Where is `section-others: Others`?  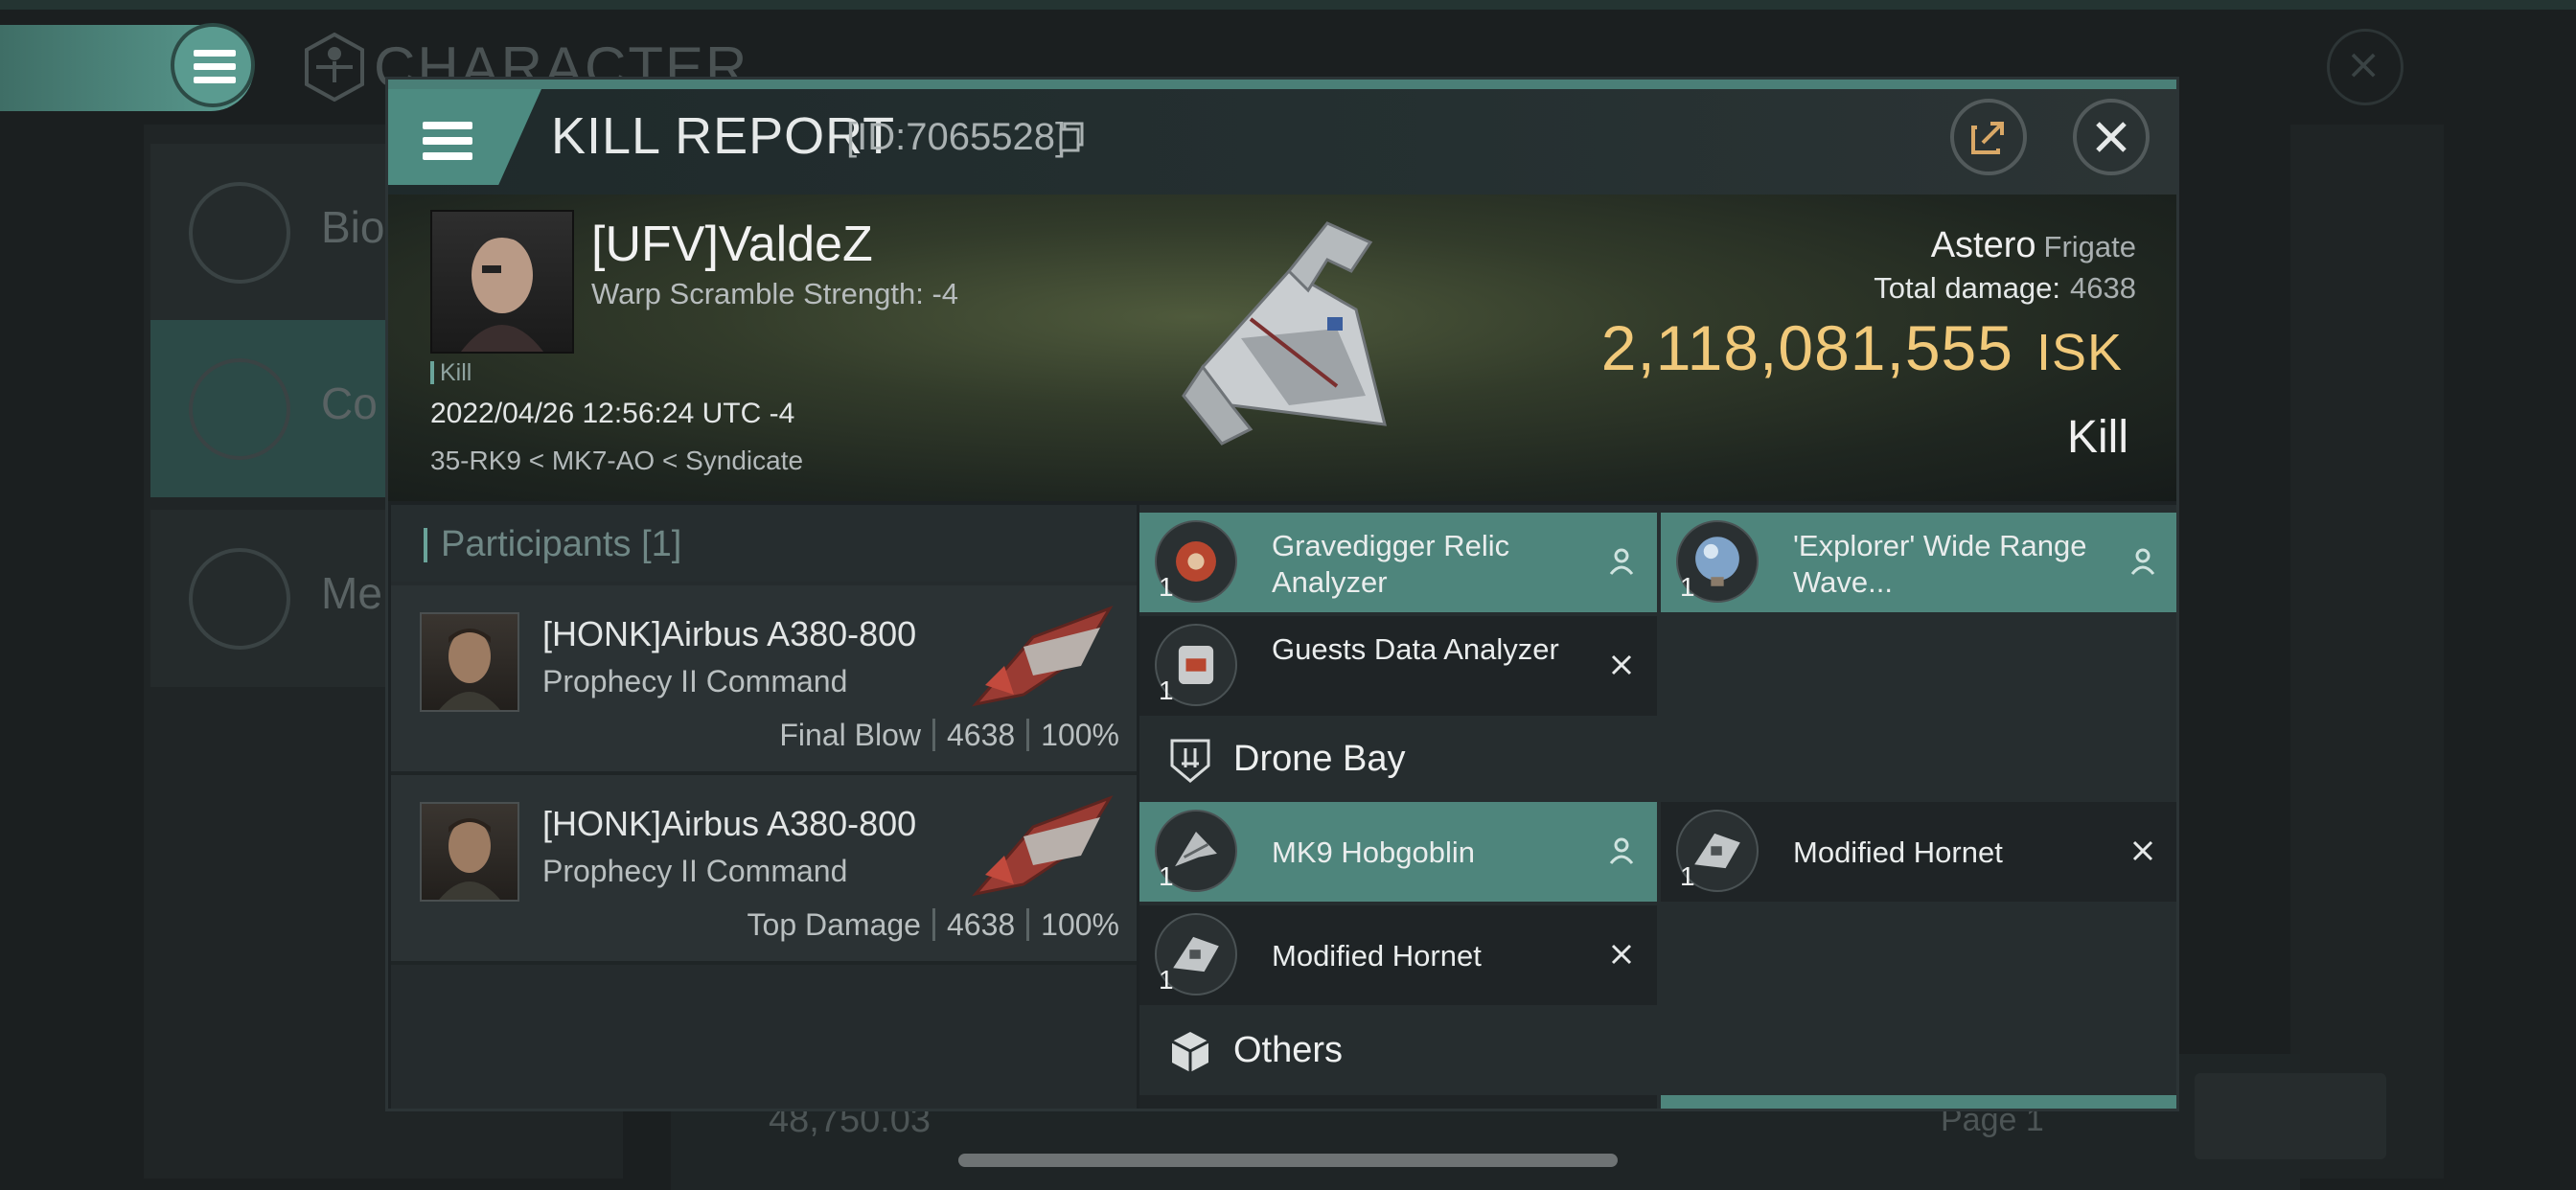 section-others: Others is located at coordinates (1657, 1051).